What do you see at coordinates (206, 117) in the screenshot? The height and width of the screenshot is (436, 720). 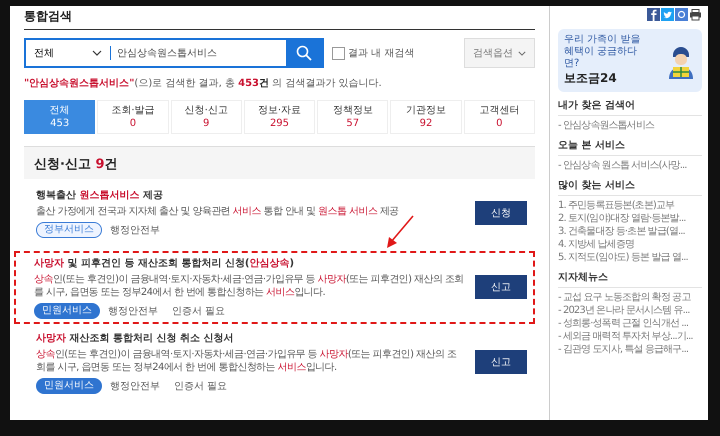 I see `category-tab: 신청·신고 9` at bounding box center [206, 117].